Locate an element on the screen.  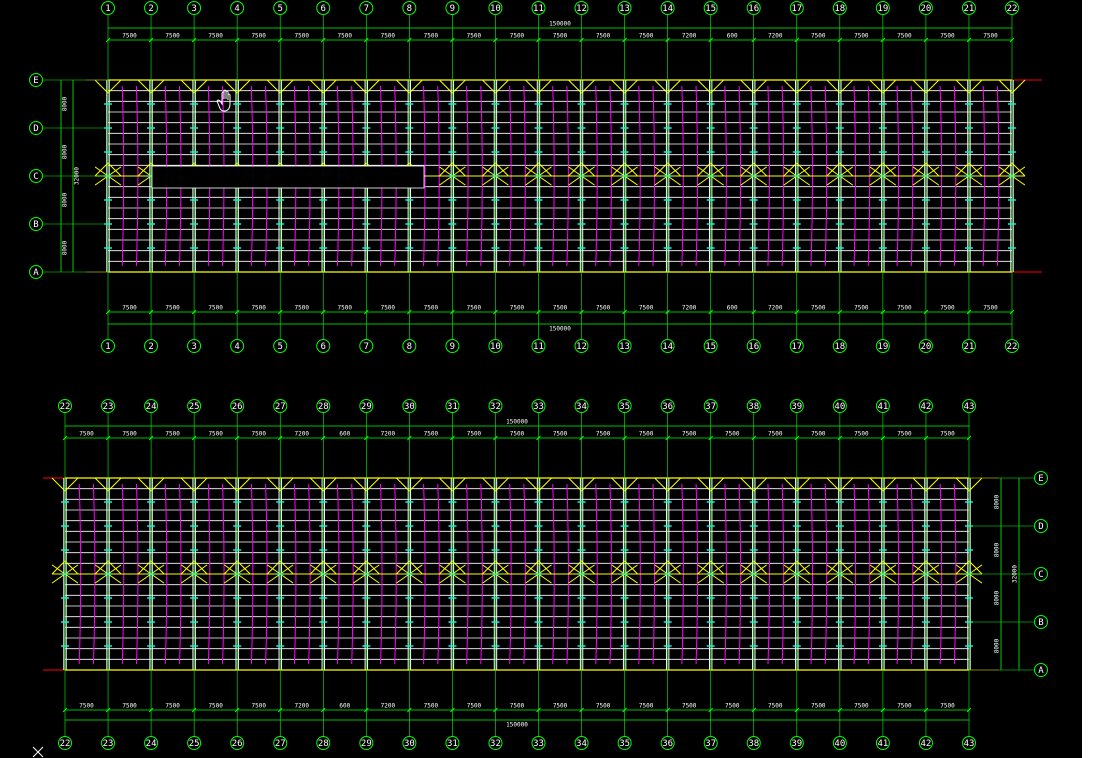
total-dimension-top: 150000 is located at coordinates (560, 24).